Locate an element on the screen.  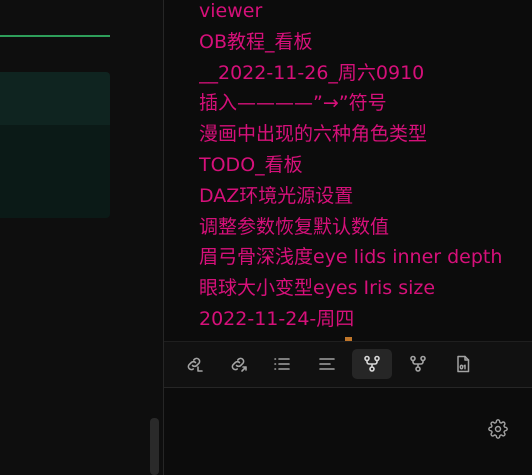
graph-icon is located at coordinates (372, 363).